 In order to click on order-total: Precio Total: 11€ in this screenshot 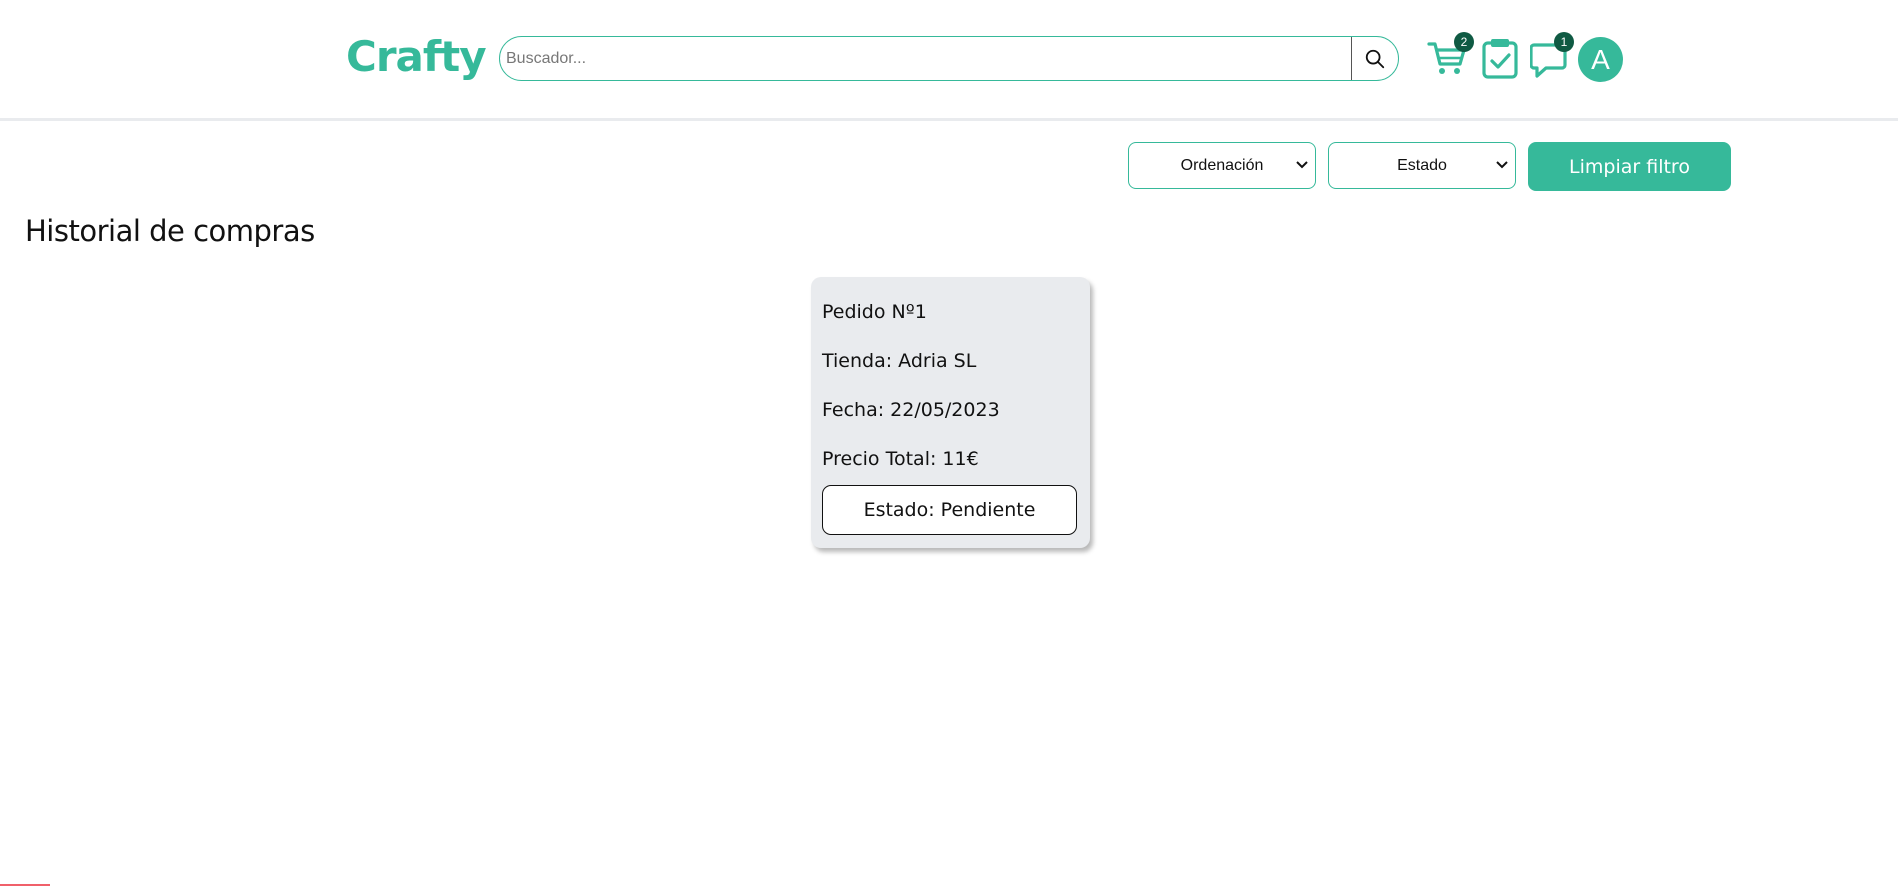, I will do `click(900, 459)`.